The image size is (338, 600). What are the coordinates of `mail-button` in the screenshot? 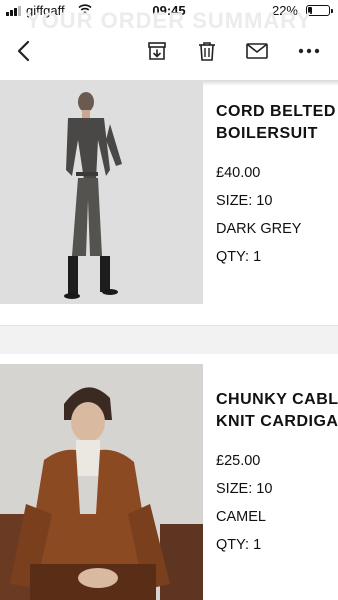 It's located at (257, 51).